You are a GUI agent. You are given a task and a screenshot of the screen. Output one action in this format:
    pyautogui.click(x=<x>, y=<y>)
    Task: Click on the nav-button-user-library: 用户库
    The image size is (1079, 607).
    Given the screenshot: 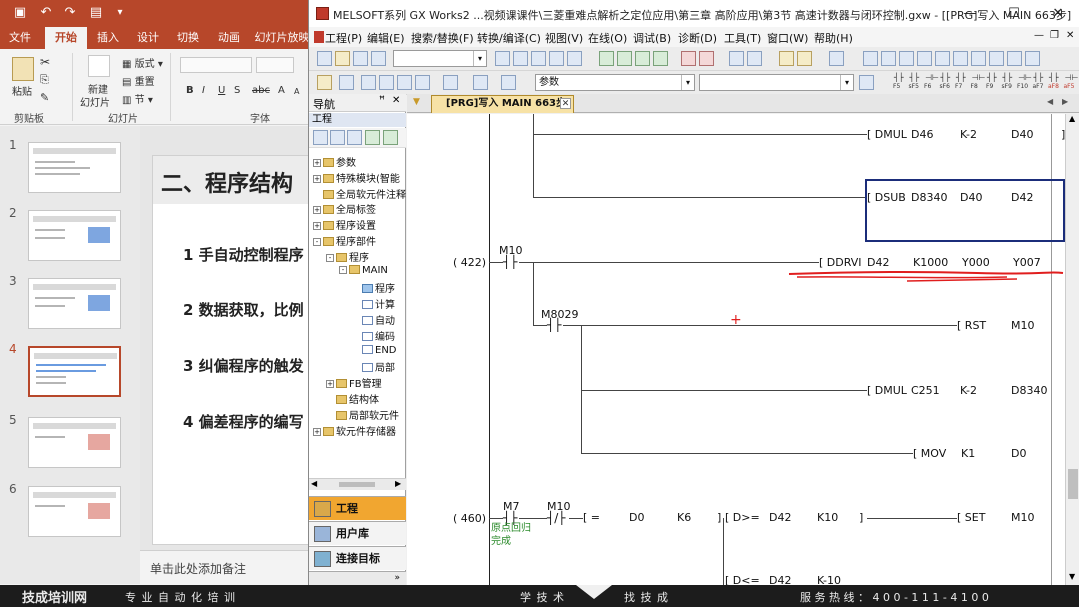 What is the action you would take?
    pyautogui.click(x=357, y=533)
    